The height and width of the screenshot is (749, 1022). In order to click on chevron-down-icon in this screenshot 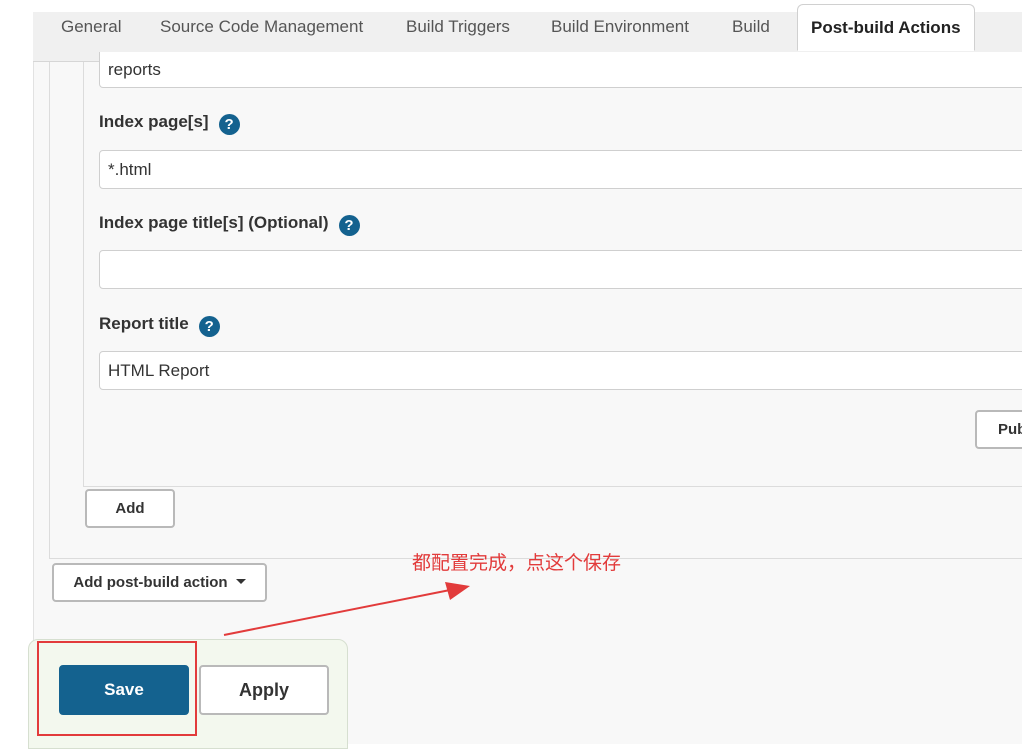, I will do `click(240, 581)`.